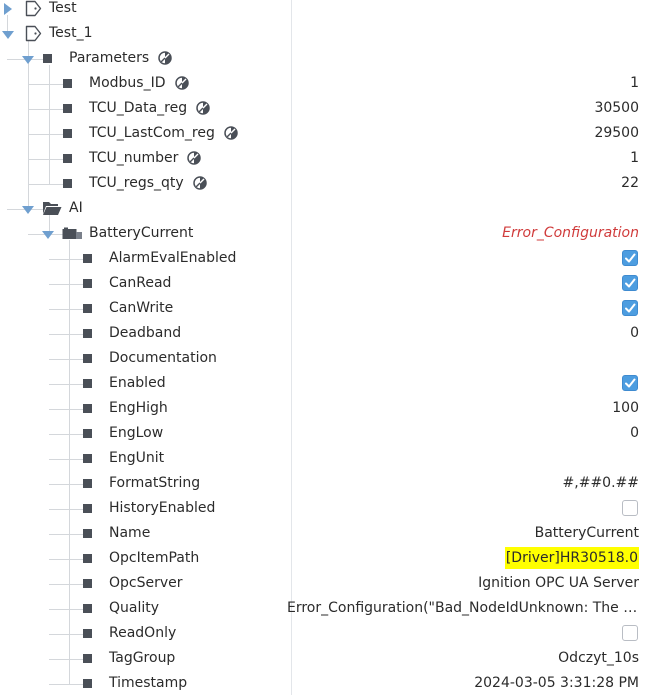 This screenshot has width=646, height=697. What do you see at coordinates (148, 683) in the screenshot?
I see `tree-item-label: Timestamp` at bounding box center [148, 683].